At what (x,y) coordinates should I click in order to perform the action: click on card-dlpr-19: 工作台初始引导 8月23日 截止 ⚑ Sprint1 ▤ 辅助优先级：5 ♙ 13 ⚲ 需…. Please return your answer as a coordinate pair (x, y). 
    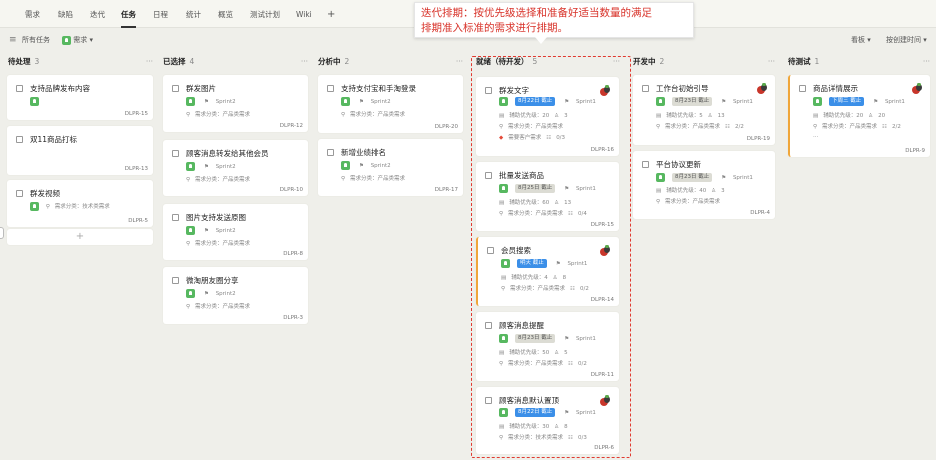
    Looking at the image, I should click on (704, 110).